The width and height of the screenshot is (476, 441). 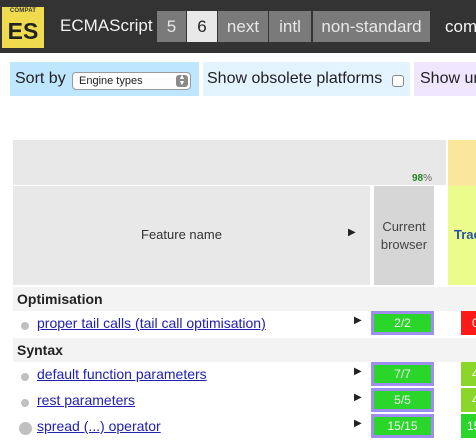 I want to click on feature-link: default function parameters, so click(x=122, y=374).